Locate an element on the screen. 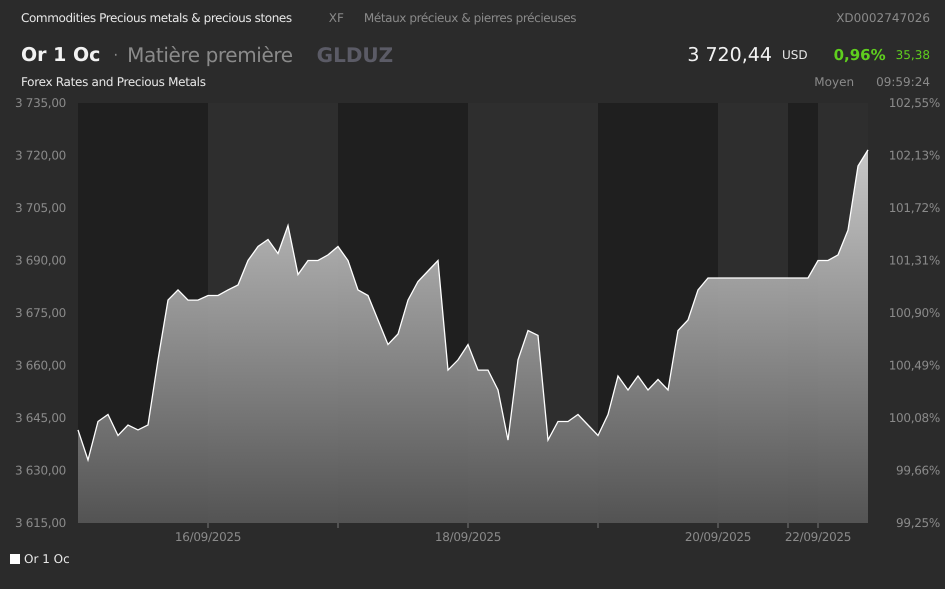 This screenshot has height=589, width=945. axis-label: 102,55% is located at coordinates (914, 103).